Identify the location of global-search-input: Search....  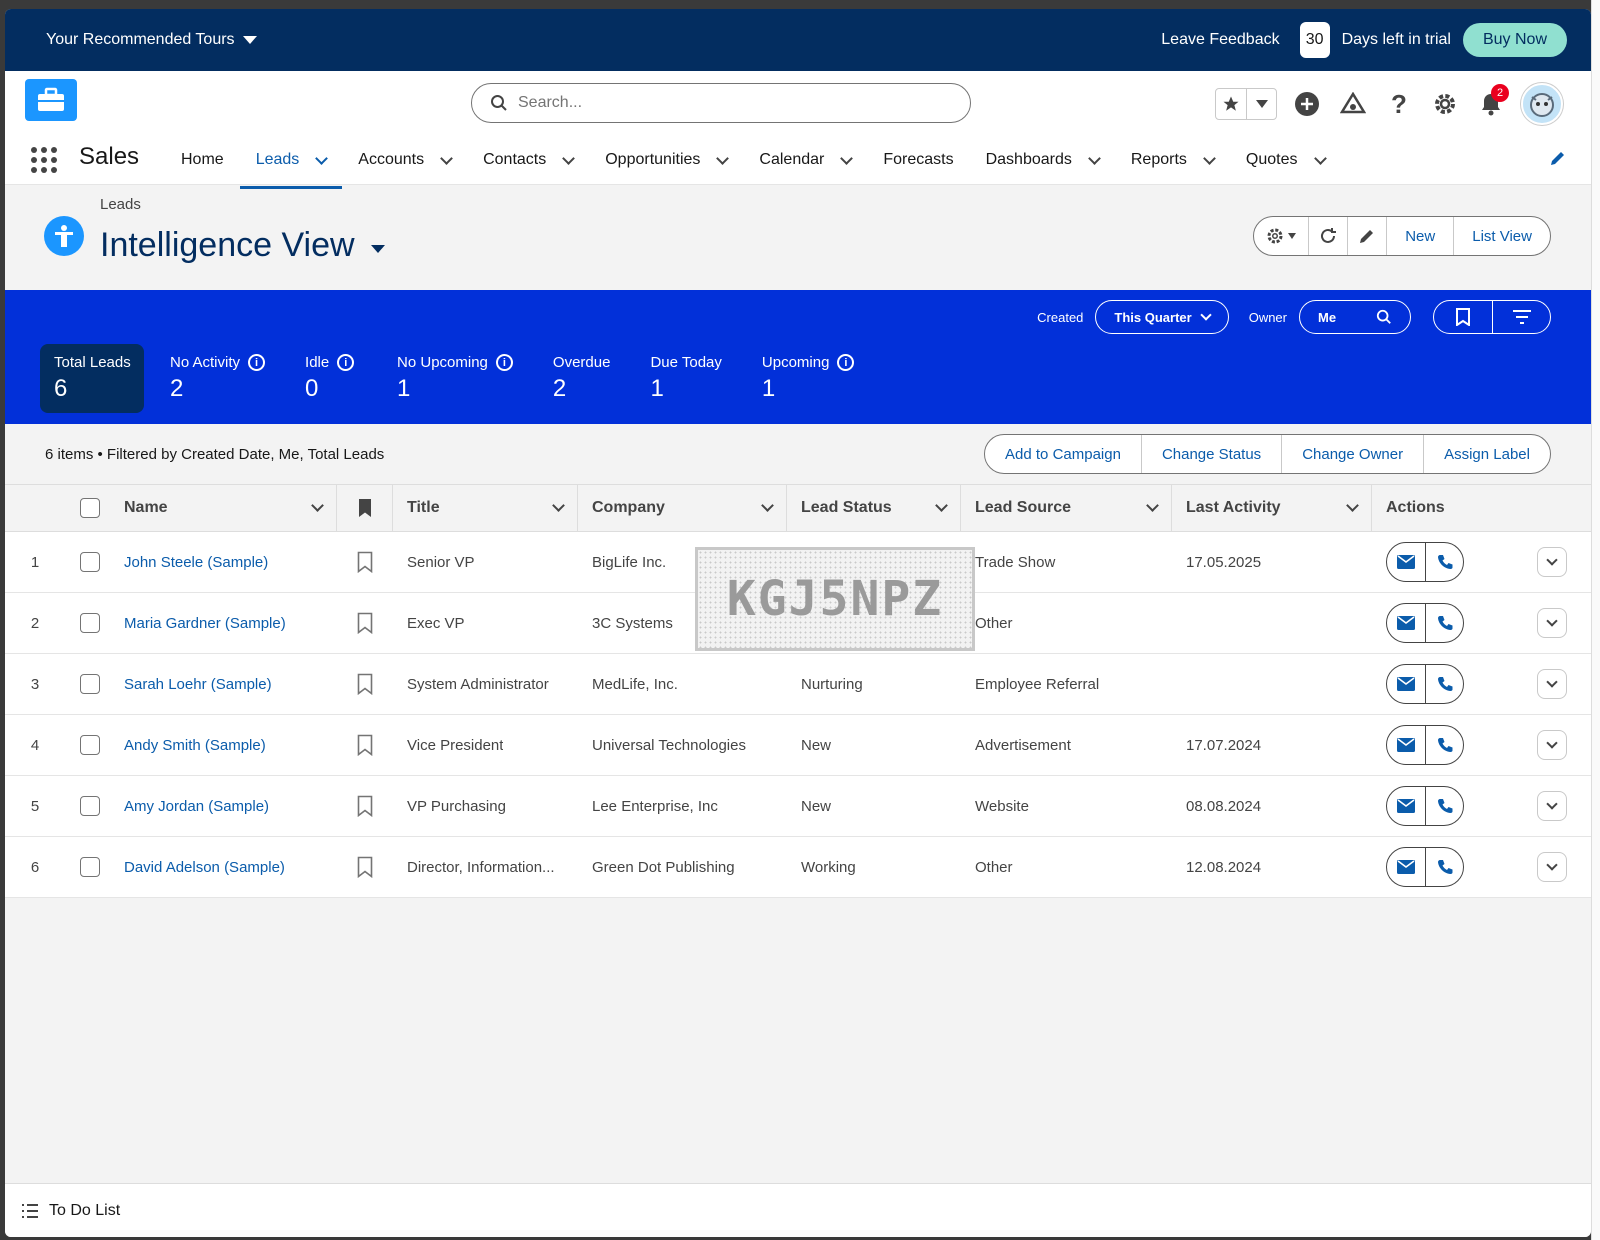
(721, 103).